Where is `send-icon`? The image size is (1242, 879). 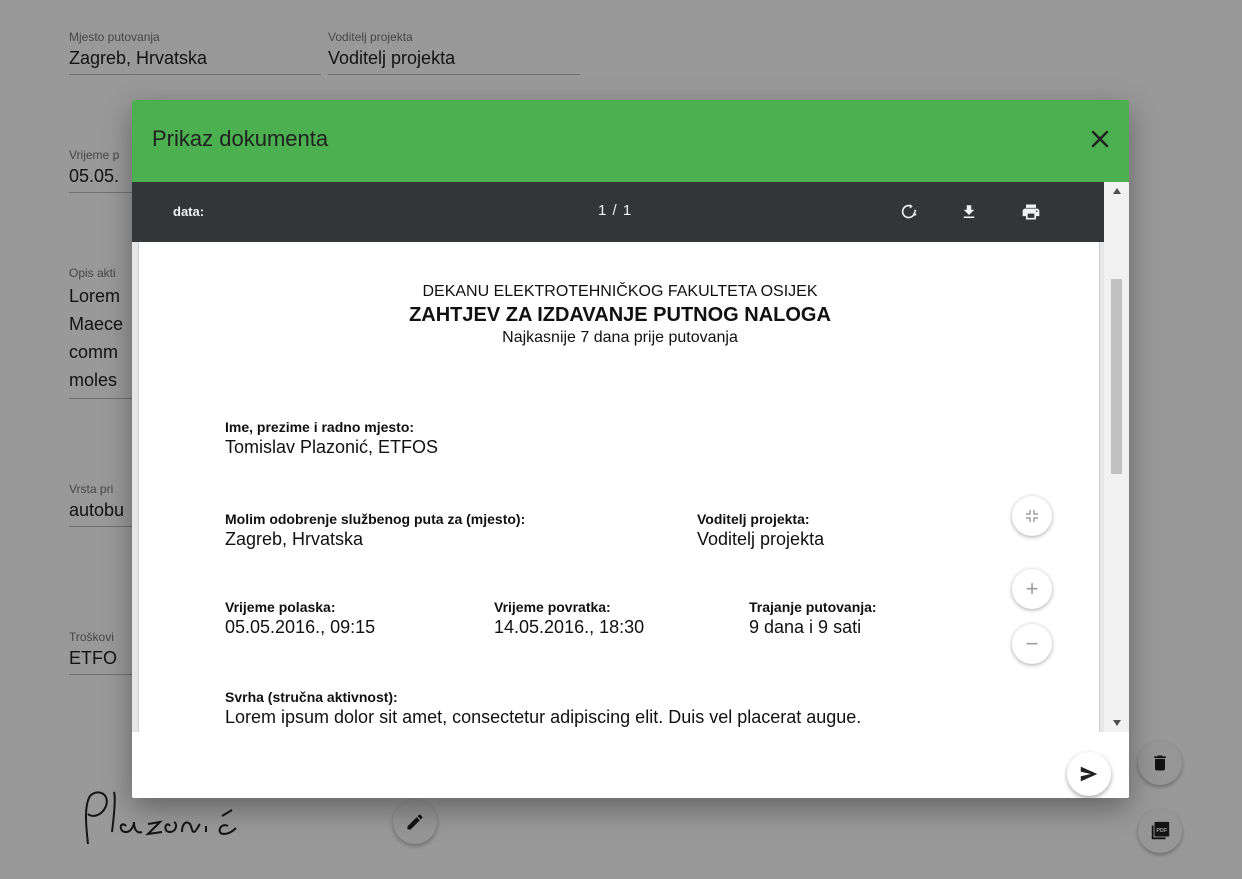 send-icon is located at coordinates (1089, 774).